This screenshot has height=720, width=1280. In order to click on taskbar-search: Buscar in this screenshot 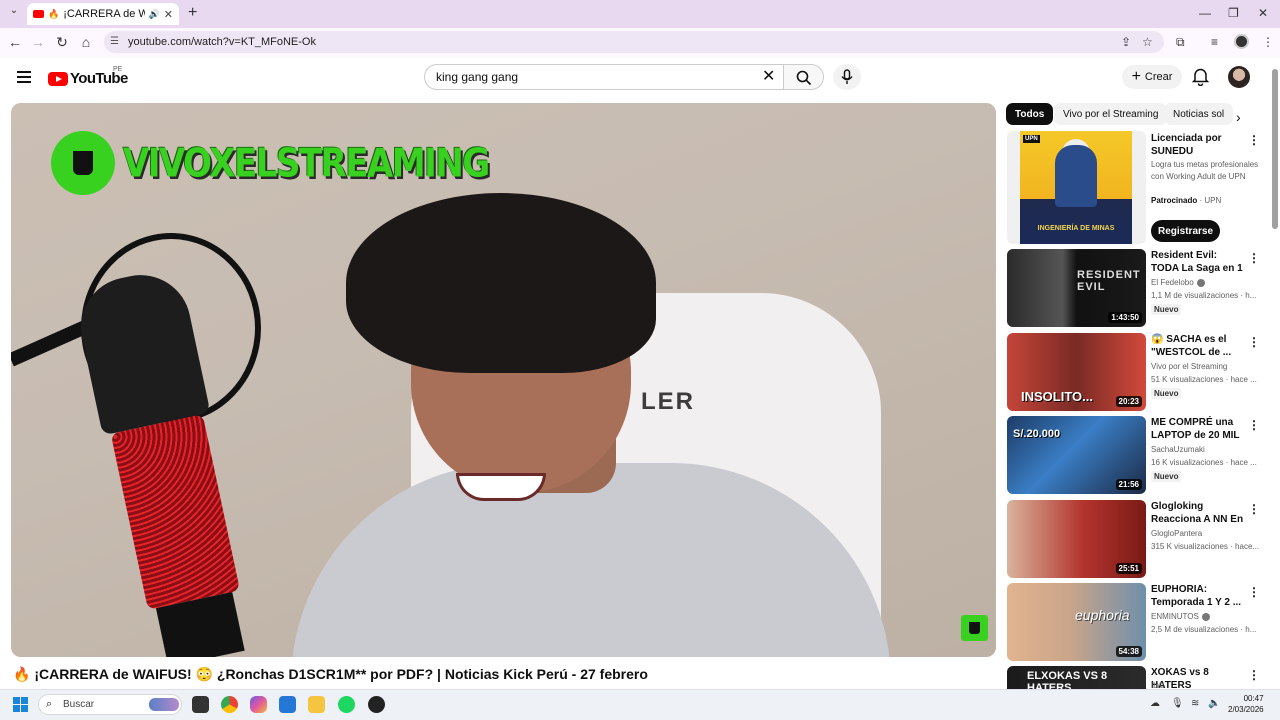, I will do `click(110, 704)`.